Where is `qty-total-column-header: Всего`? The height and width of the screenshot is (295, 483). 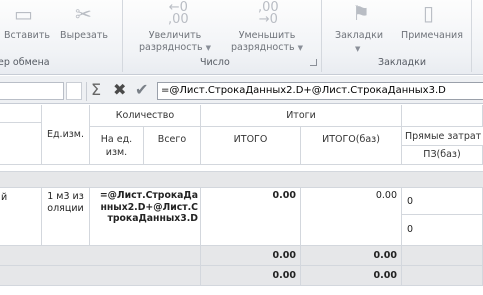 qty-total-column-header: Всего is located at coordinates (172, 146).